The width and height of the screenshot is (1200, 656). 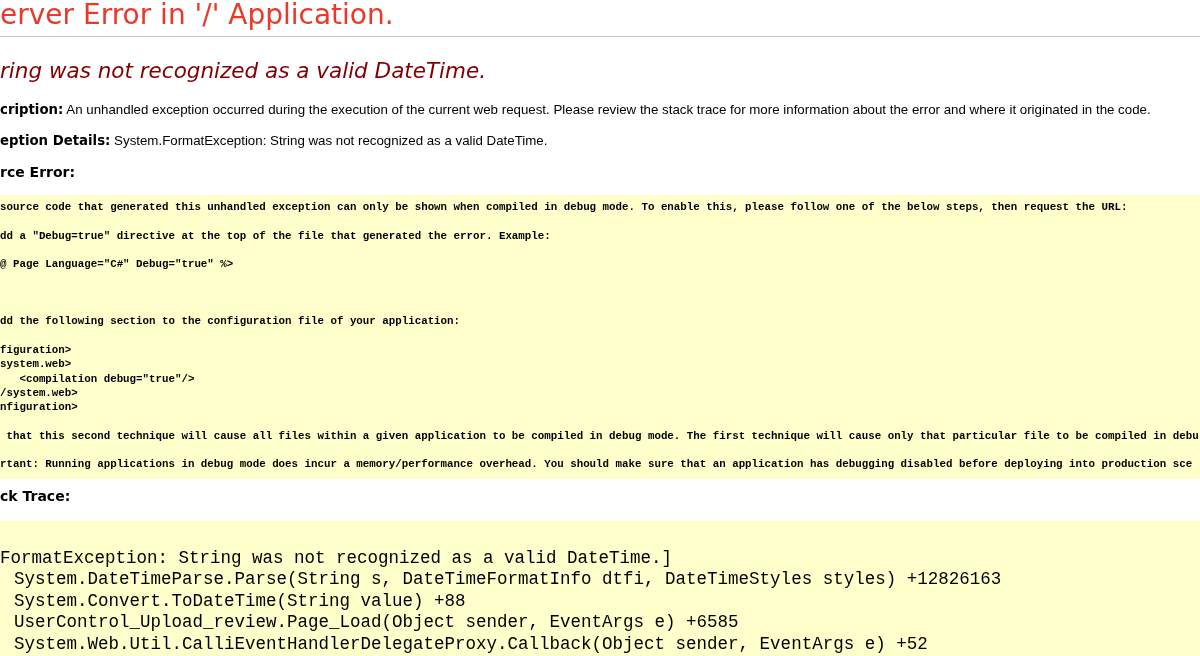 What do you see at coordinates (575, 110) in the screenshot?
I see `error-detail: cription: An unhandled exception occurred during the execution of the current web request. Please review the stack trace for more information about the error and where it originated in the code.` at bounding box center [575, 110].